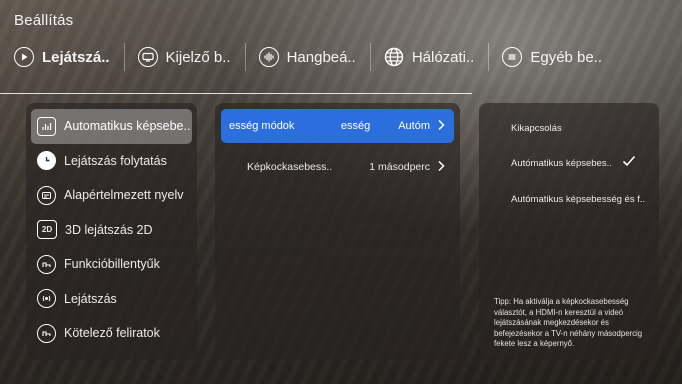  Describe the element at coordinates (262, 126) in the screenshot. I see `option-label: esség módok` at that location.